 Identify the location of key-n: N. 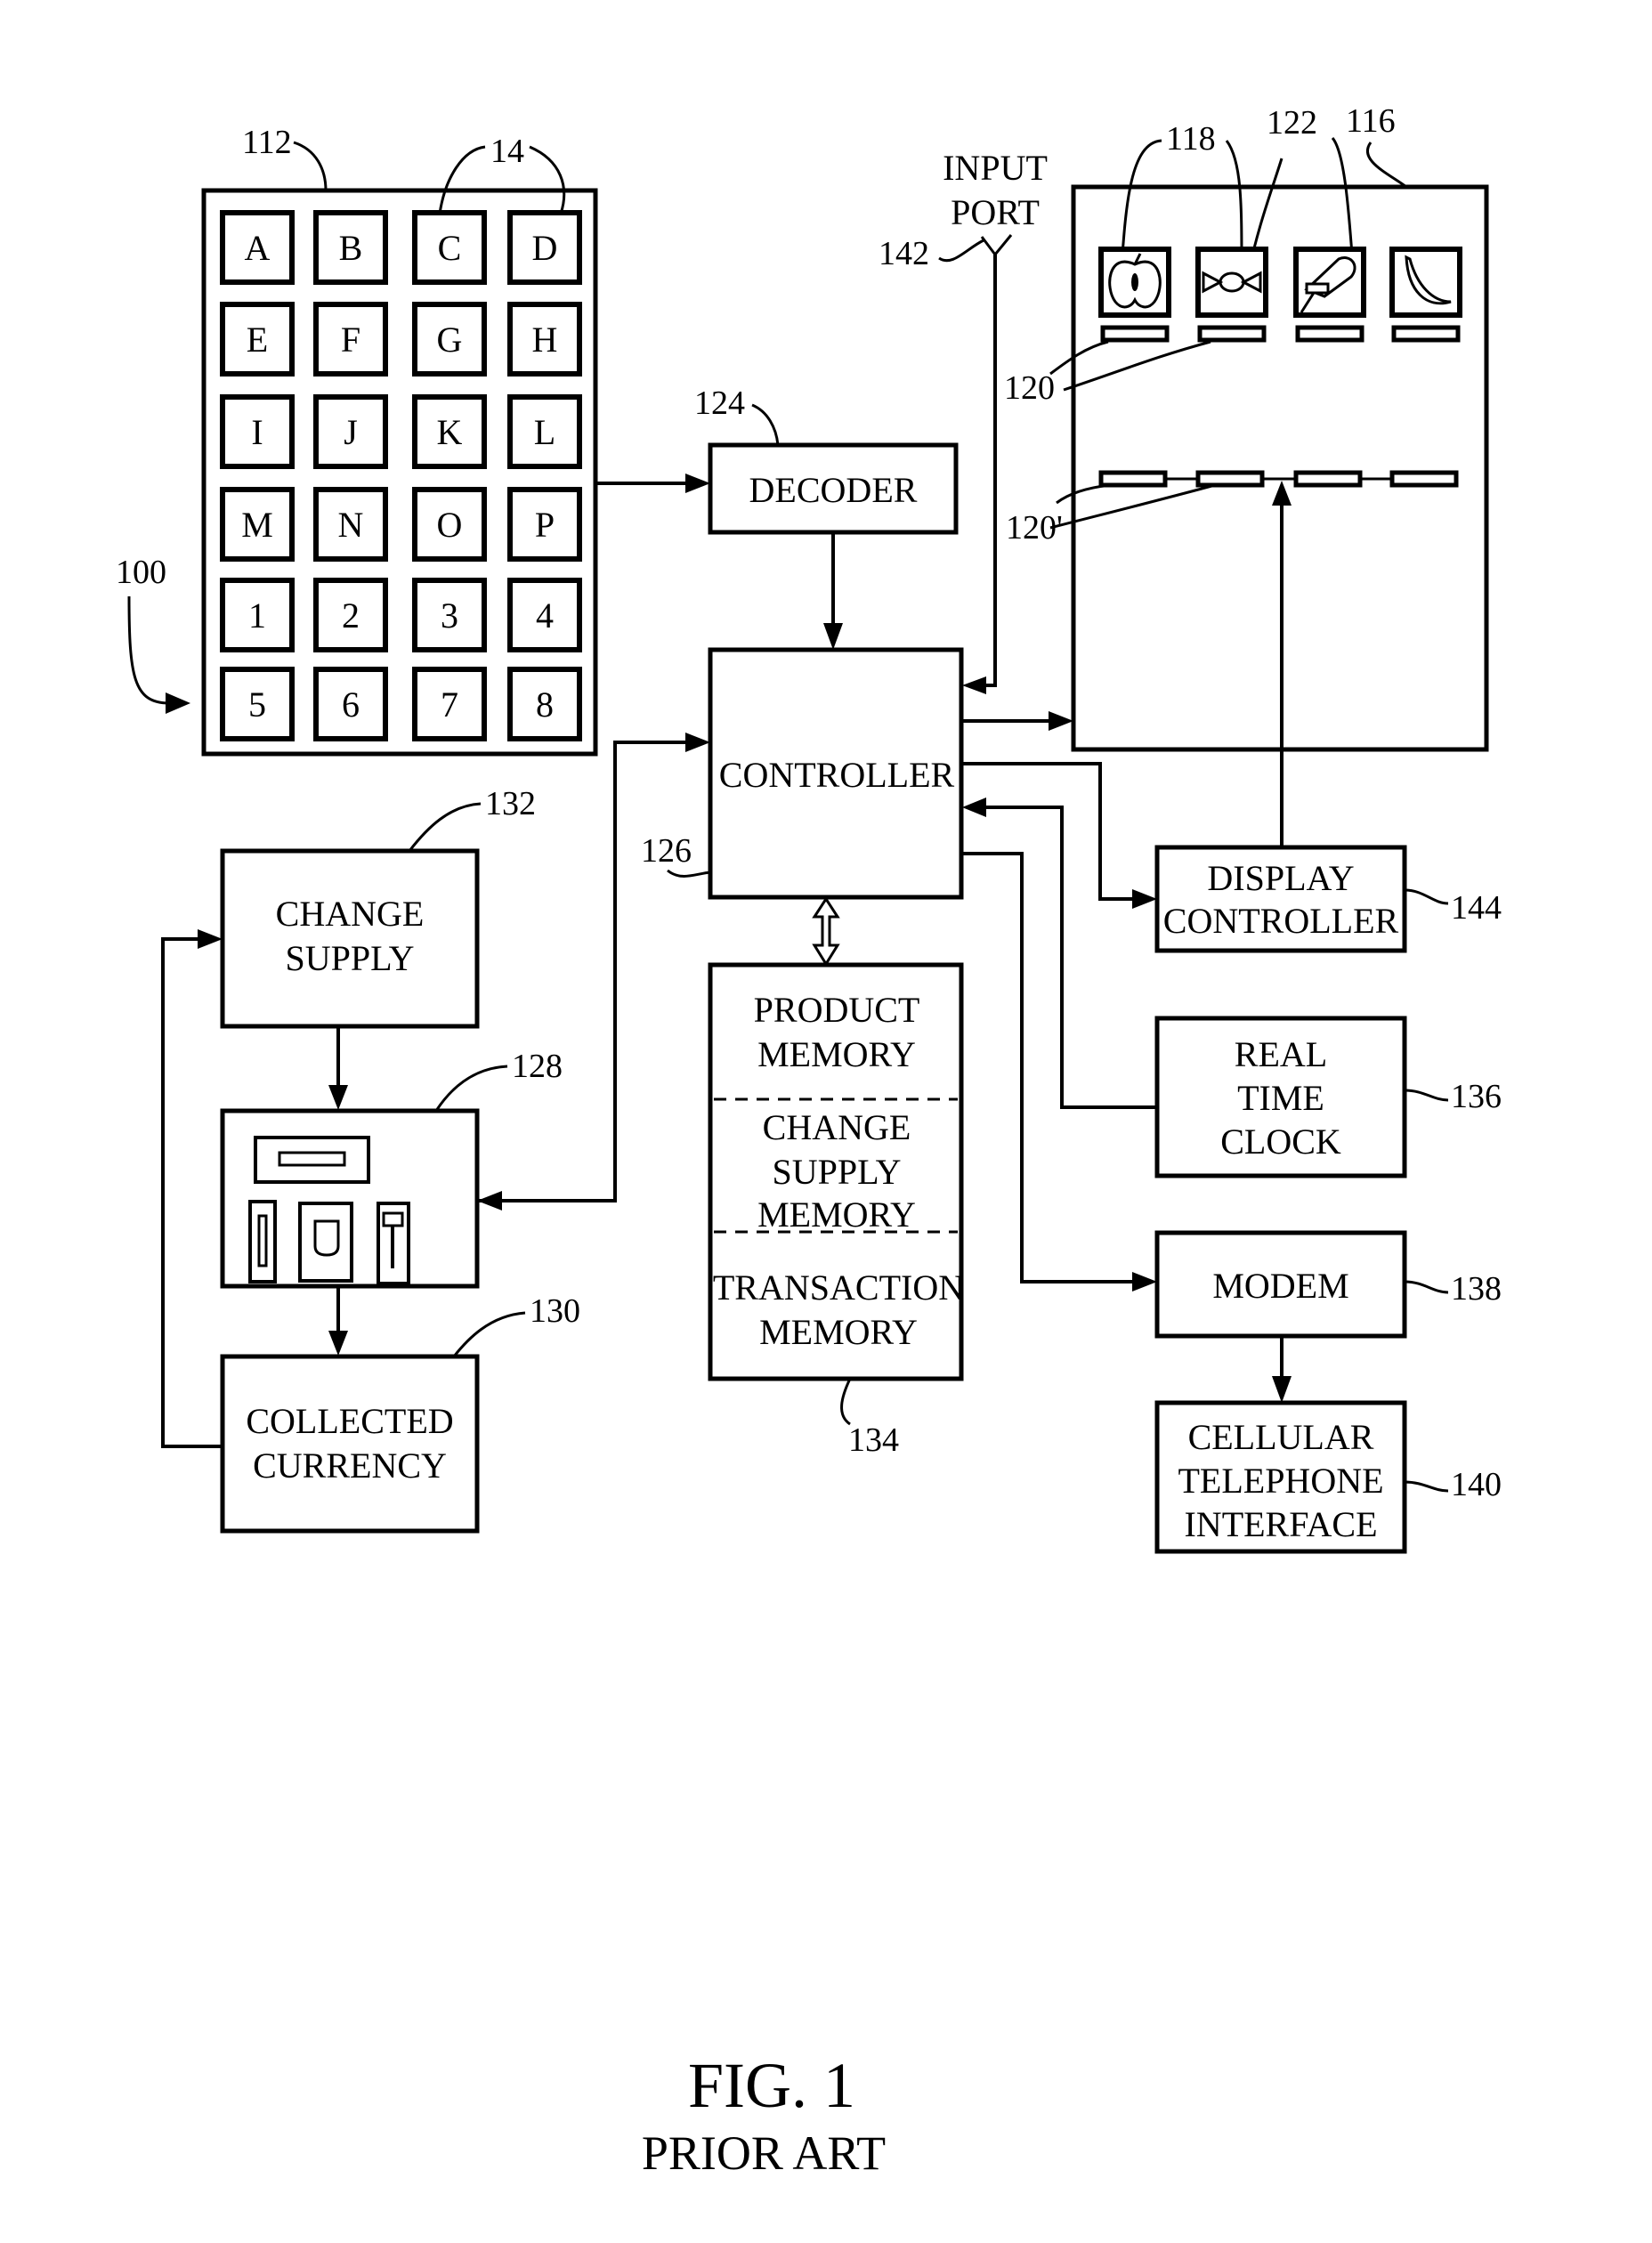
(350, 524).